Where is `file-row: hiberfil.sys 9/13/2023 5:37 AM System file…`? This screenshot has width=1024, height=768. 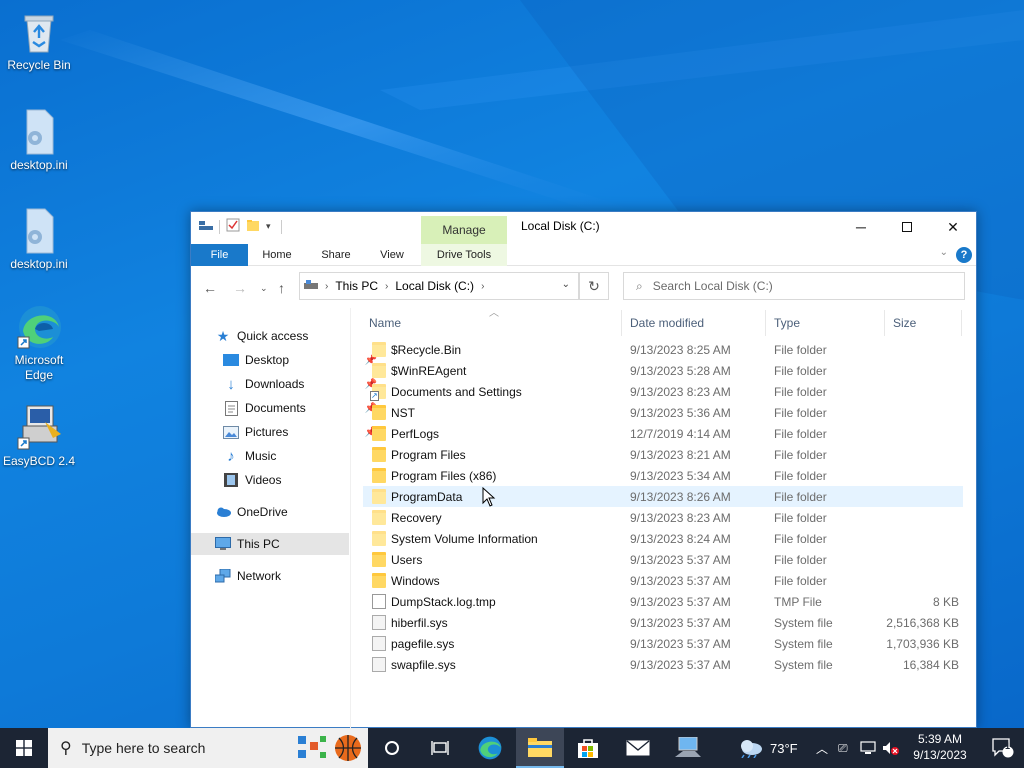 file-row: hiberfil.sys 9/13/2023 5:37 AM System file… is located at coordinates (663, 622).